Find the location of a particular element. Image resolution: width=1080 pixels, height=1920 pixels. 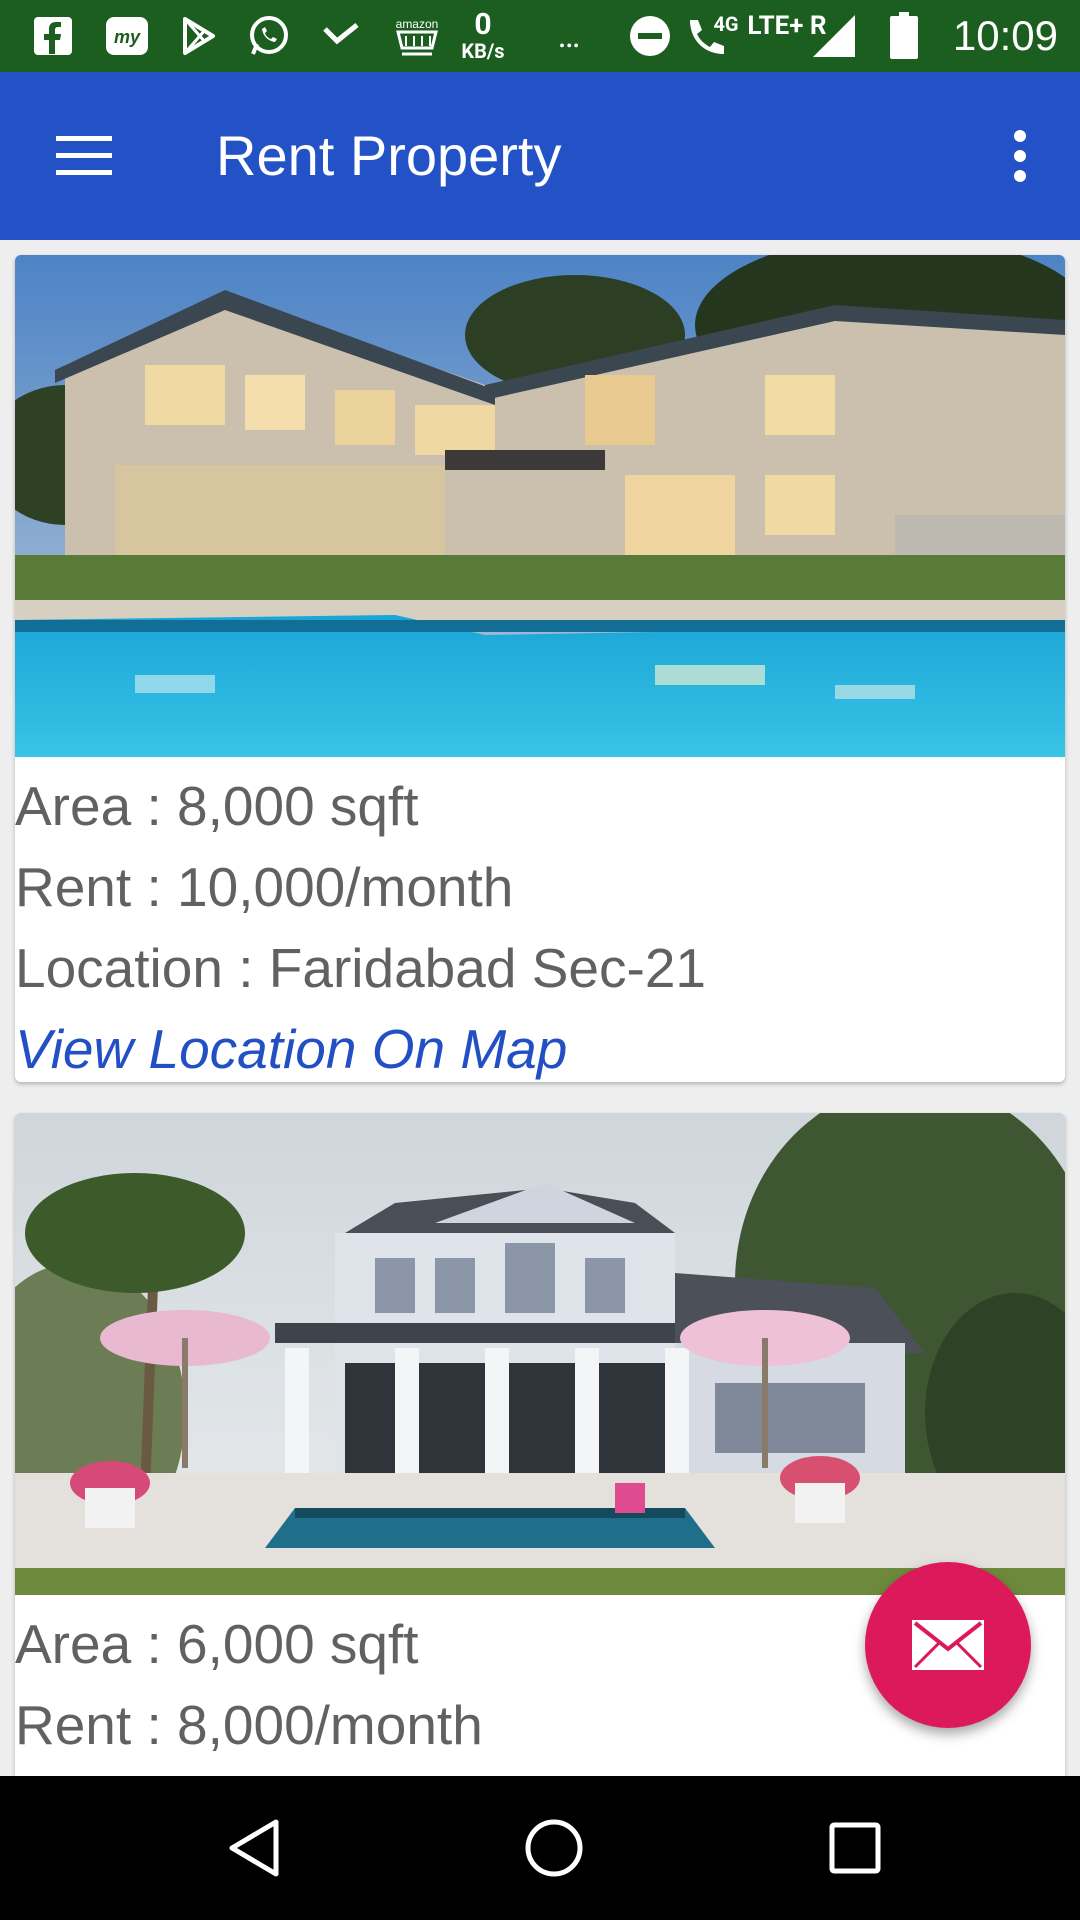

more-vert-icon is located at coordinates (1020, 156).